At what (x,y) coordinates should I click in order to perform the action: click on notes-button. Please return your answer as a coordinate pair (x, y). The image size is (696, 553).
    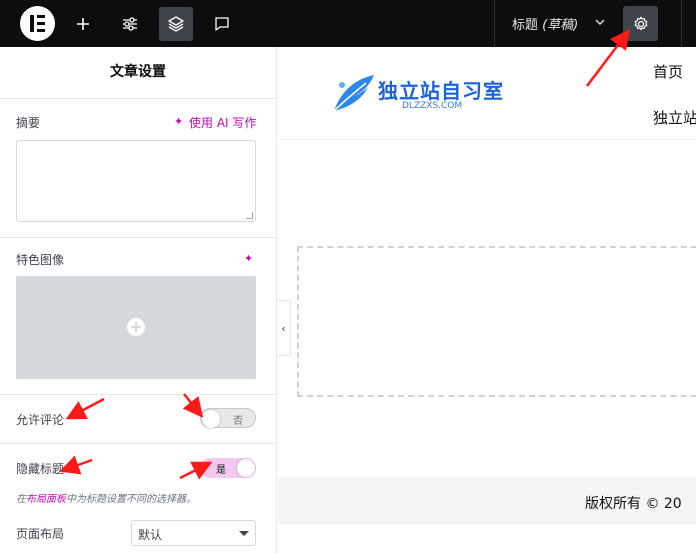
    Looking at the image, I should click on (222, 24).